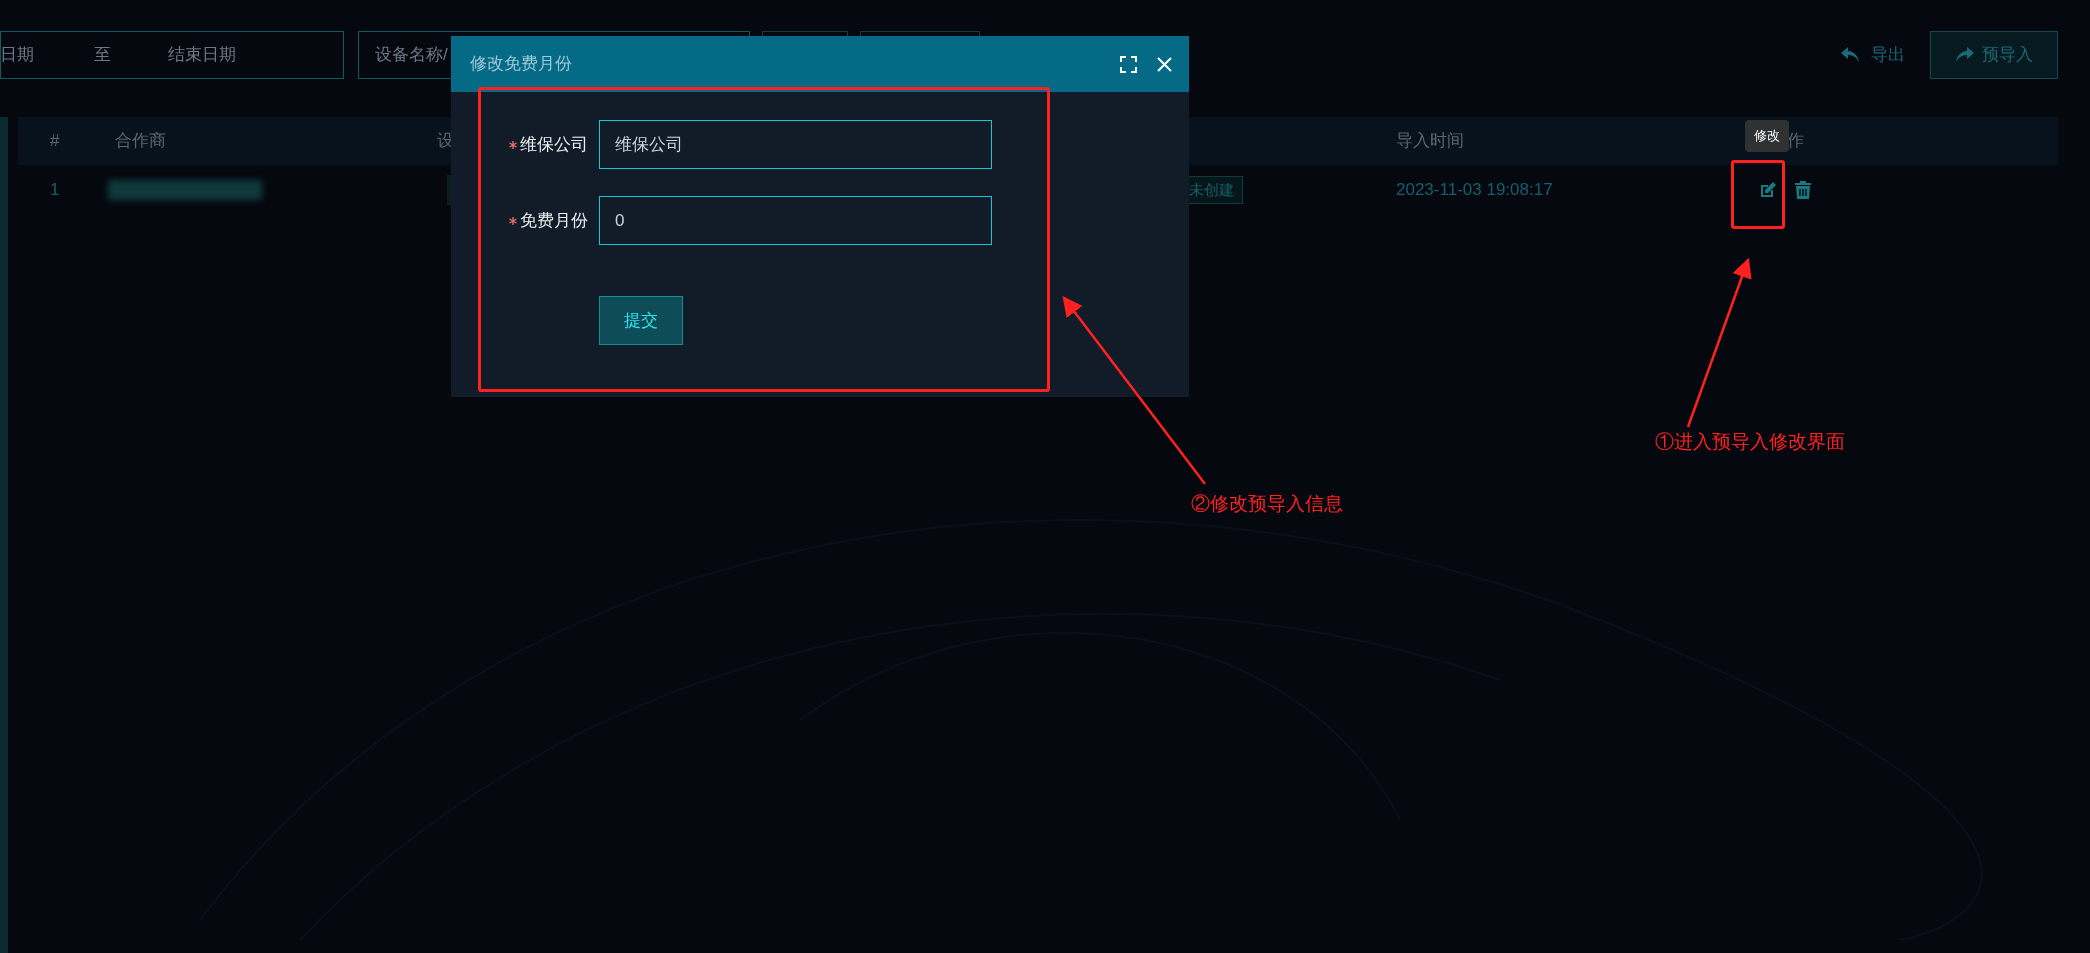  What do you see at coordinates (55, 190) in the screenshot?
I see `table-cell-text: 1` at bounding box center [55, 190].